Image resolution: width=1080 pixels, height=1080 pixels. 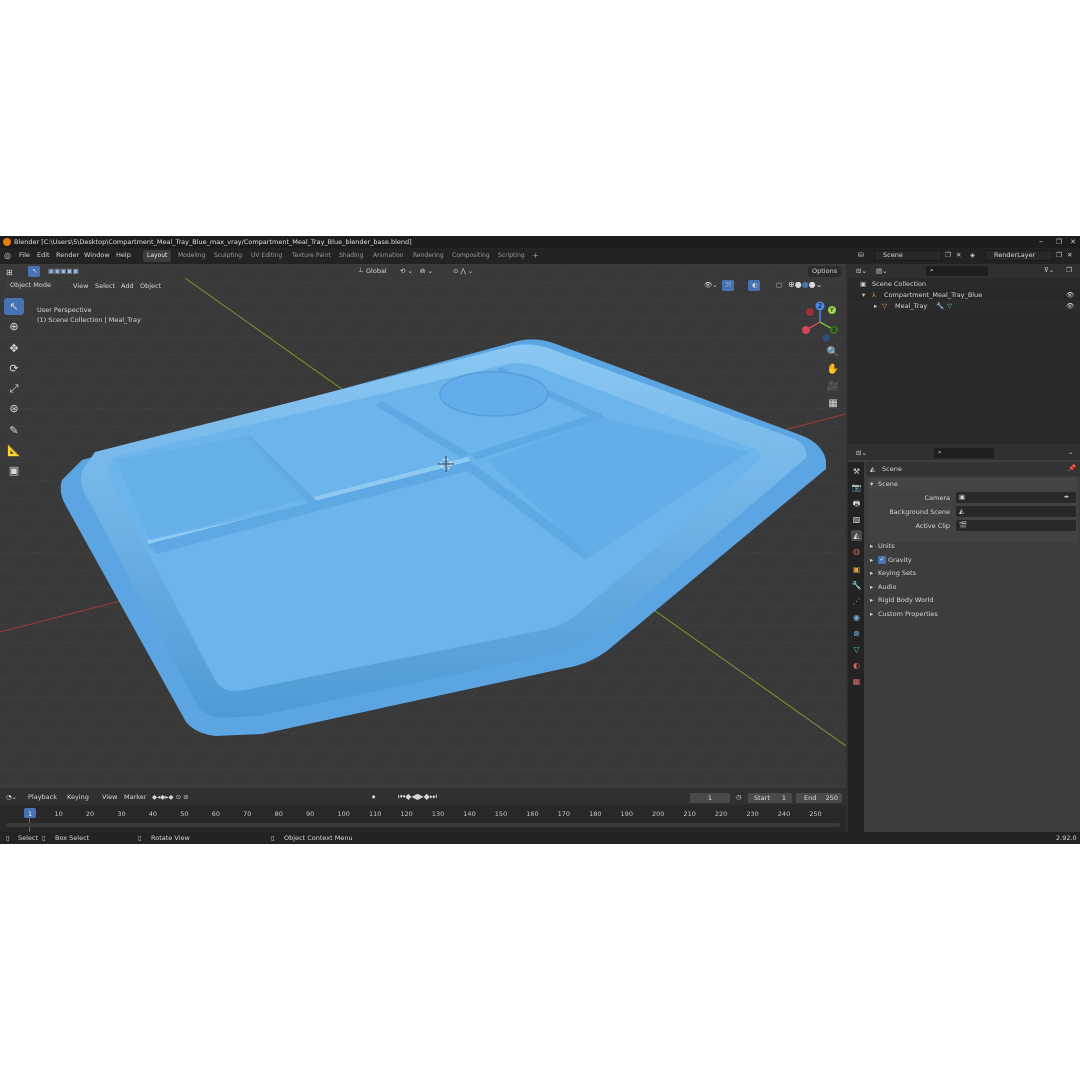 I want to click on expand-arrow-icon: ▾, so click(x=863, y=295).